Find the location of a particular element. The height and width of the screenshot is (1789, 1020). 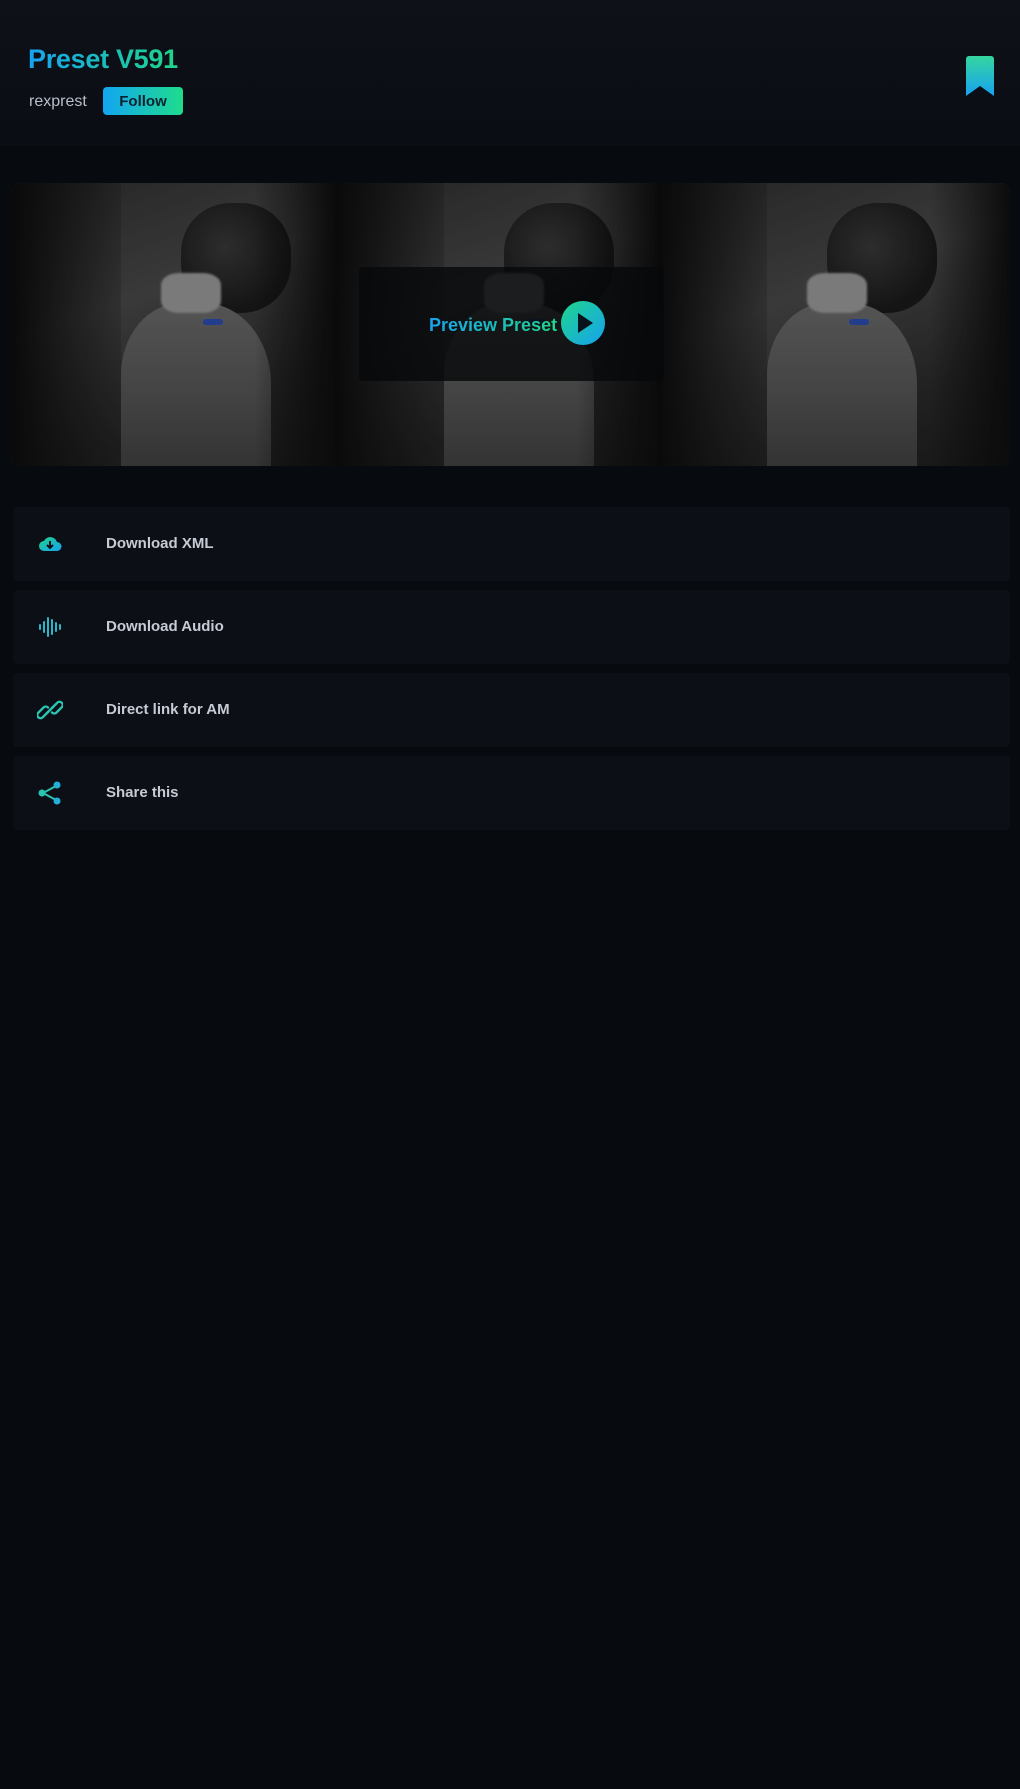

action-label: Download XML is located at coordinates (160, 543).